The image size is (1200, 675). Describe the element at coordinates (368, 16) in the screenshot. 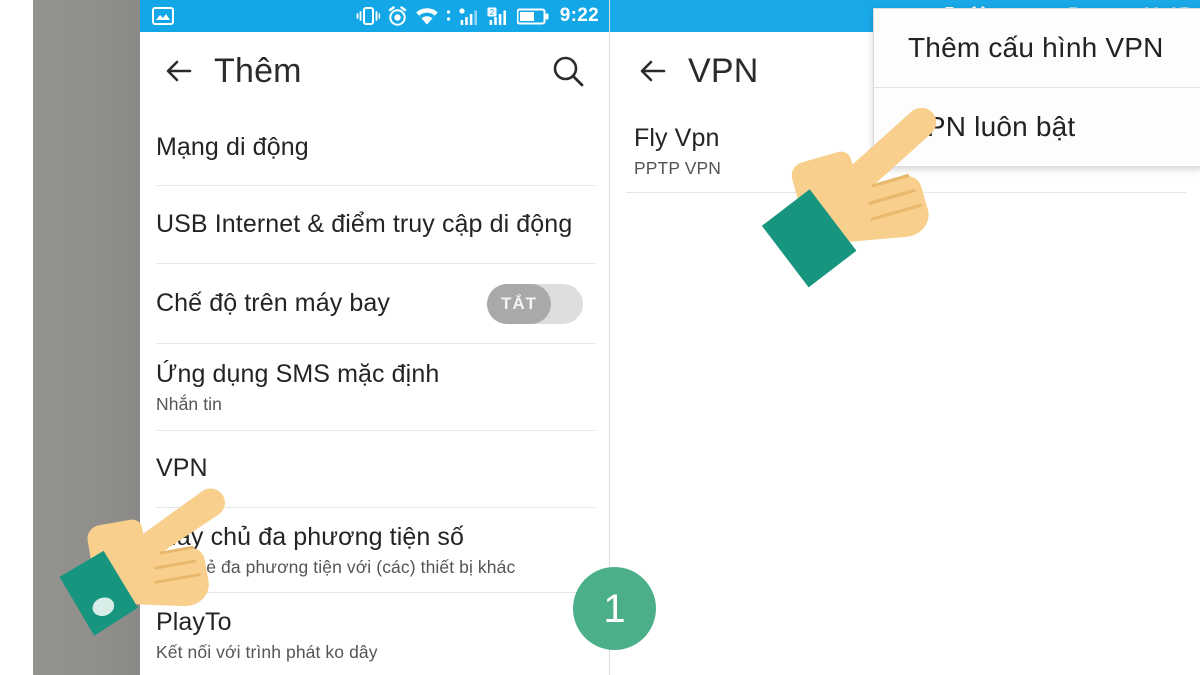

I see `vibrate-icon` at that location.